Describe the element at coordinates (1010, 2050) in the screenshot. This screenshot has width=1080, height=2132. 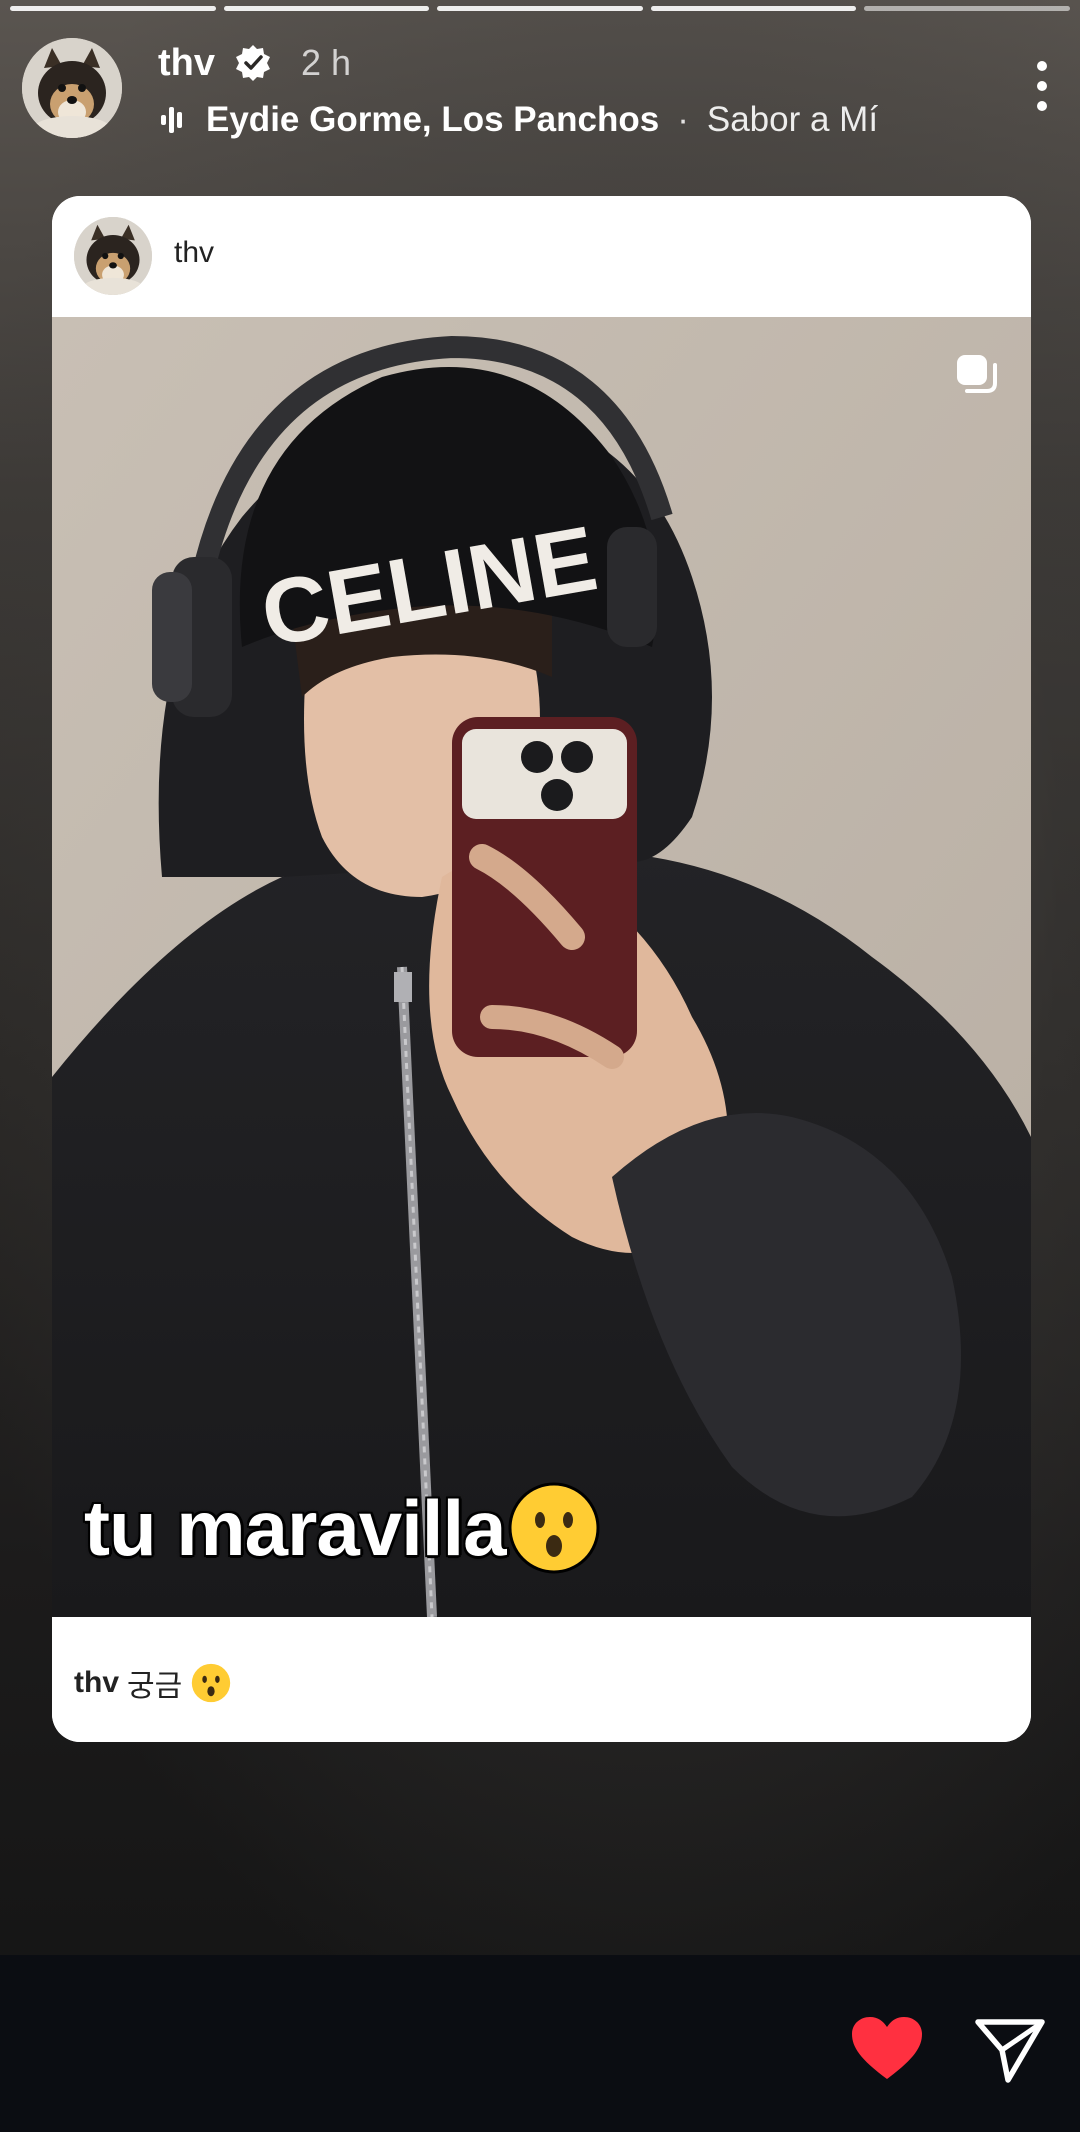
I see `send-icon` at that location.